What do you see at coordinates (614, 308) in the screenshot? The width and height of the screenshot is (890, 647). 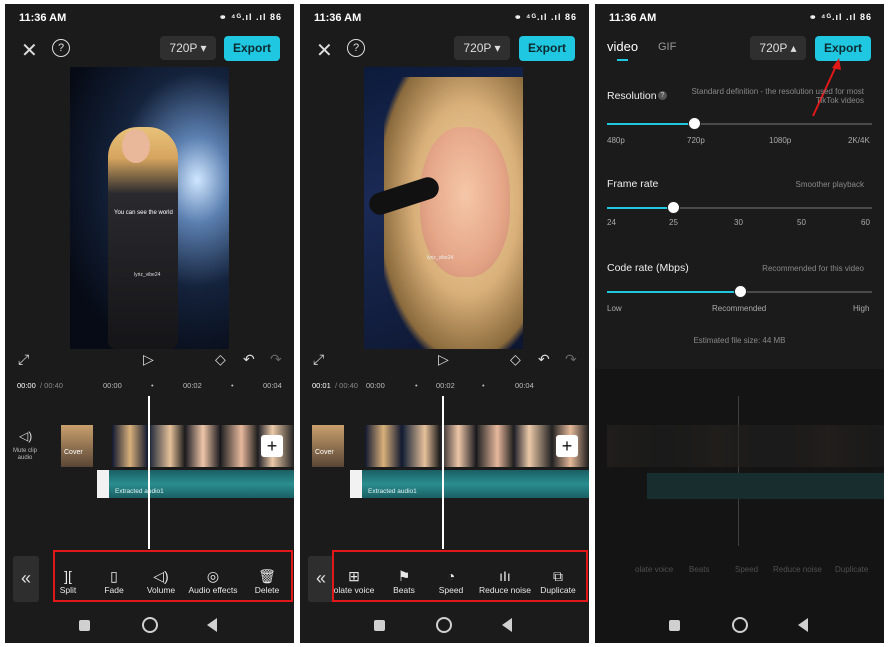 I see `tick-label: Low` at bounding box center [614, 308].